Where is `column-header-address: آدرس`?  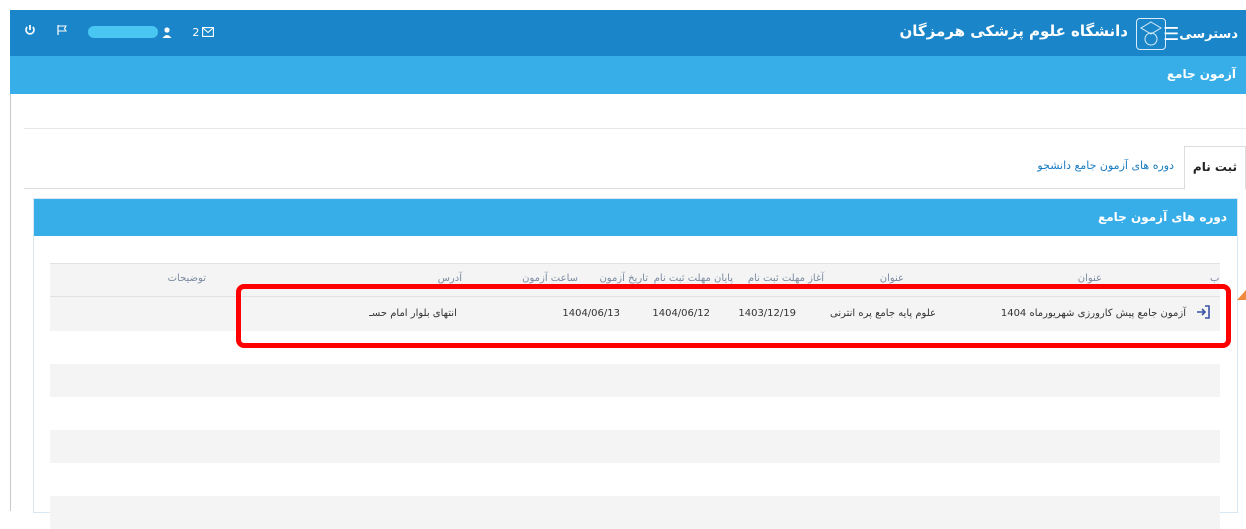
column-header-address: آدرس is located at coordinates (450, 278).